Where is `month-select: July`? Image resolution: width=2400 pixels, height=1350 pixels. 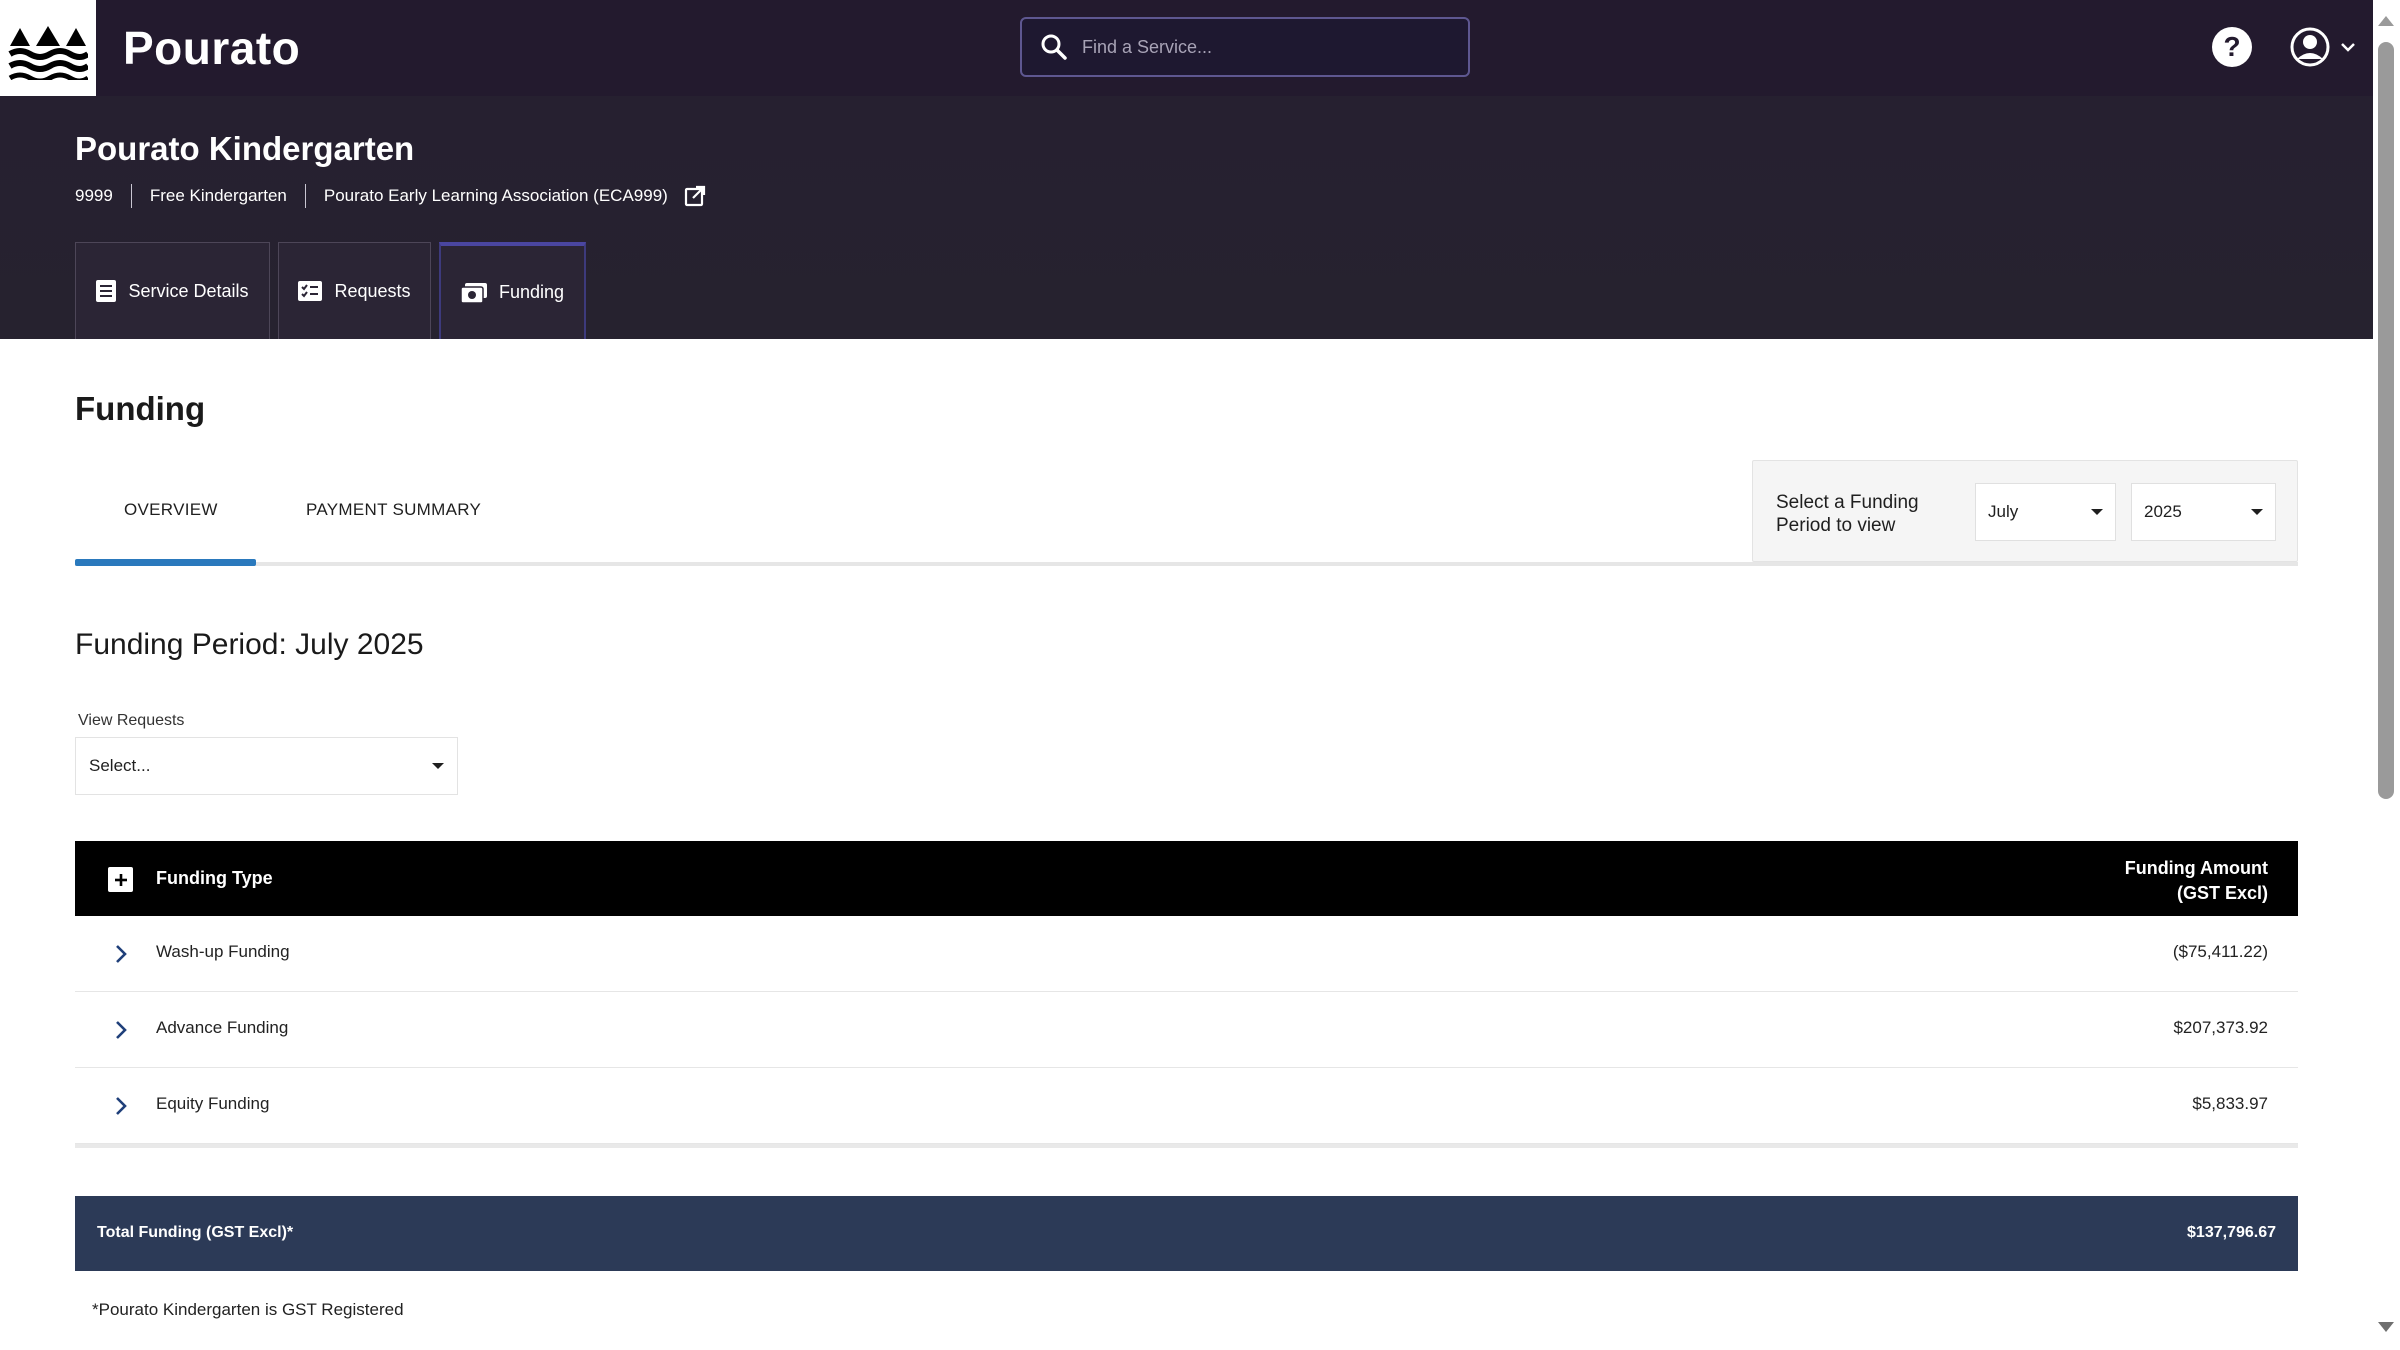 month-select: July is located at coordinates (2045, 512).